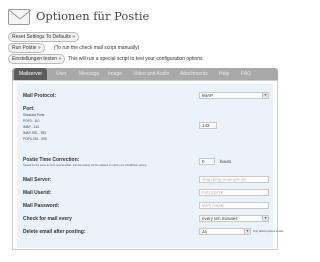 The width and height of the screenshot is (320, 262). I want to click on tab-message: Message, so click(89, 74).